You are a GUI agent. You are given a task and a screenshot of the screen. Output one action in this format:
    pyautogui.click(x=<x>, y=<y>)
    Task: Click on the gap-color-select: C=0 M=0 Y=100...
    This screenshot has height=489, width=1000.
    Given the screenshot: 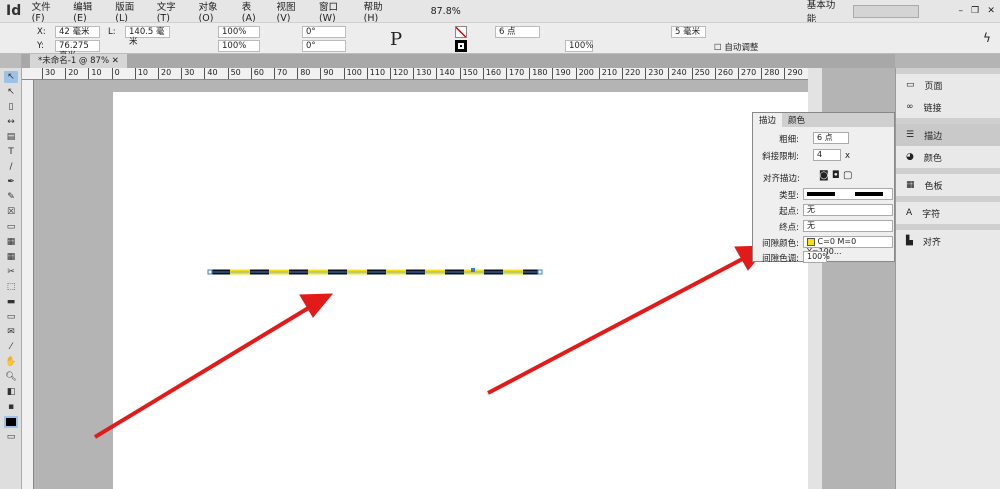 What is the action you would take?
    pyautogui.click(x=848, y=246)
    